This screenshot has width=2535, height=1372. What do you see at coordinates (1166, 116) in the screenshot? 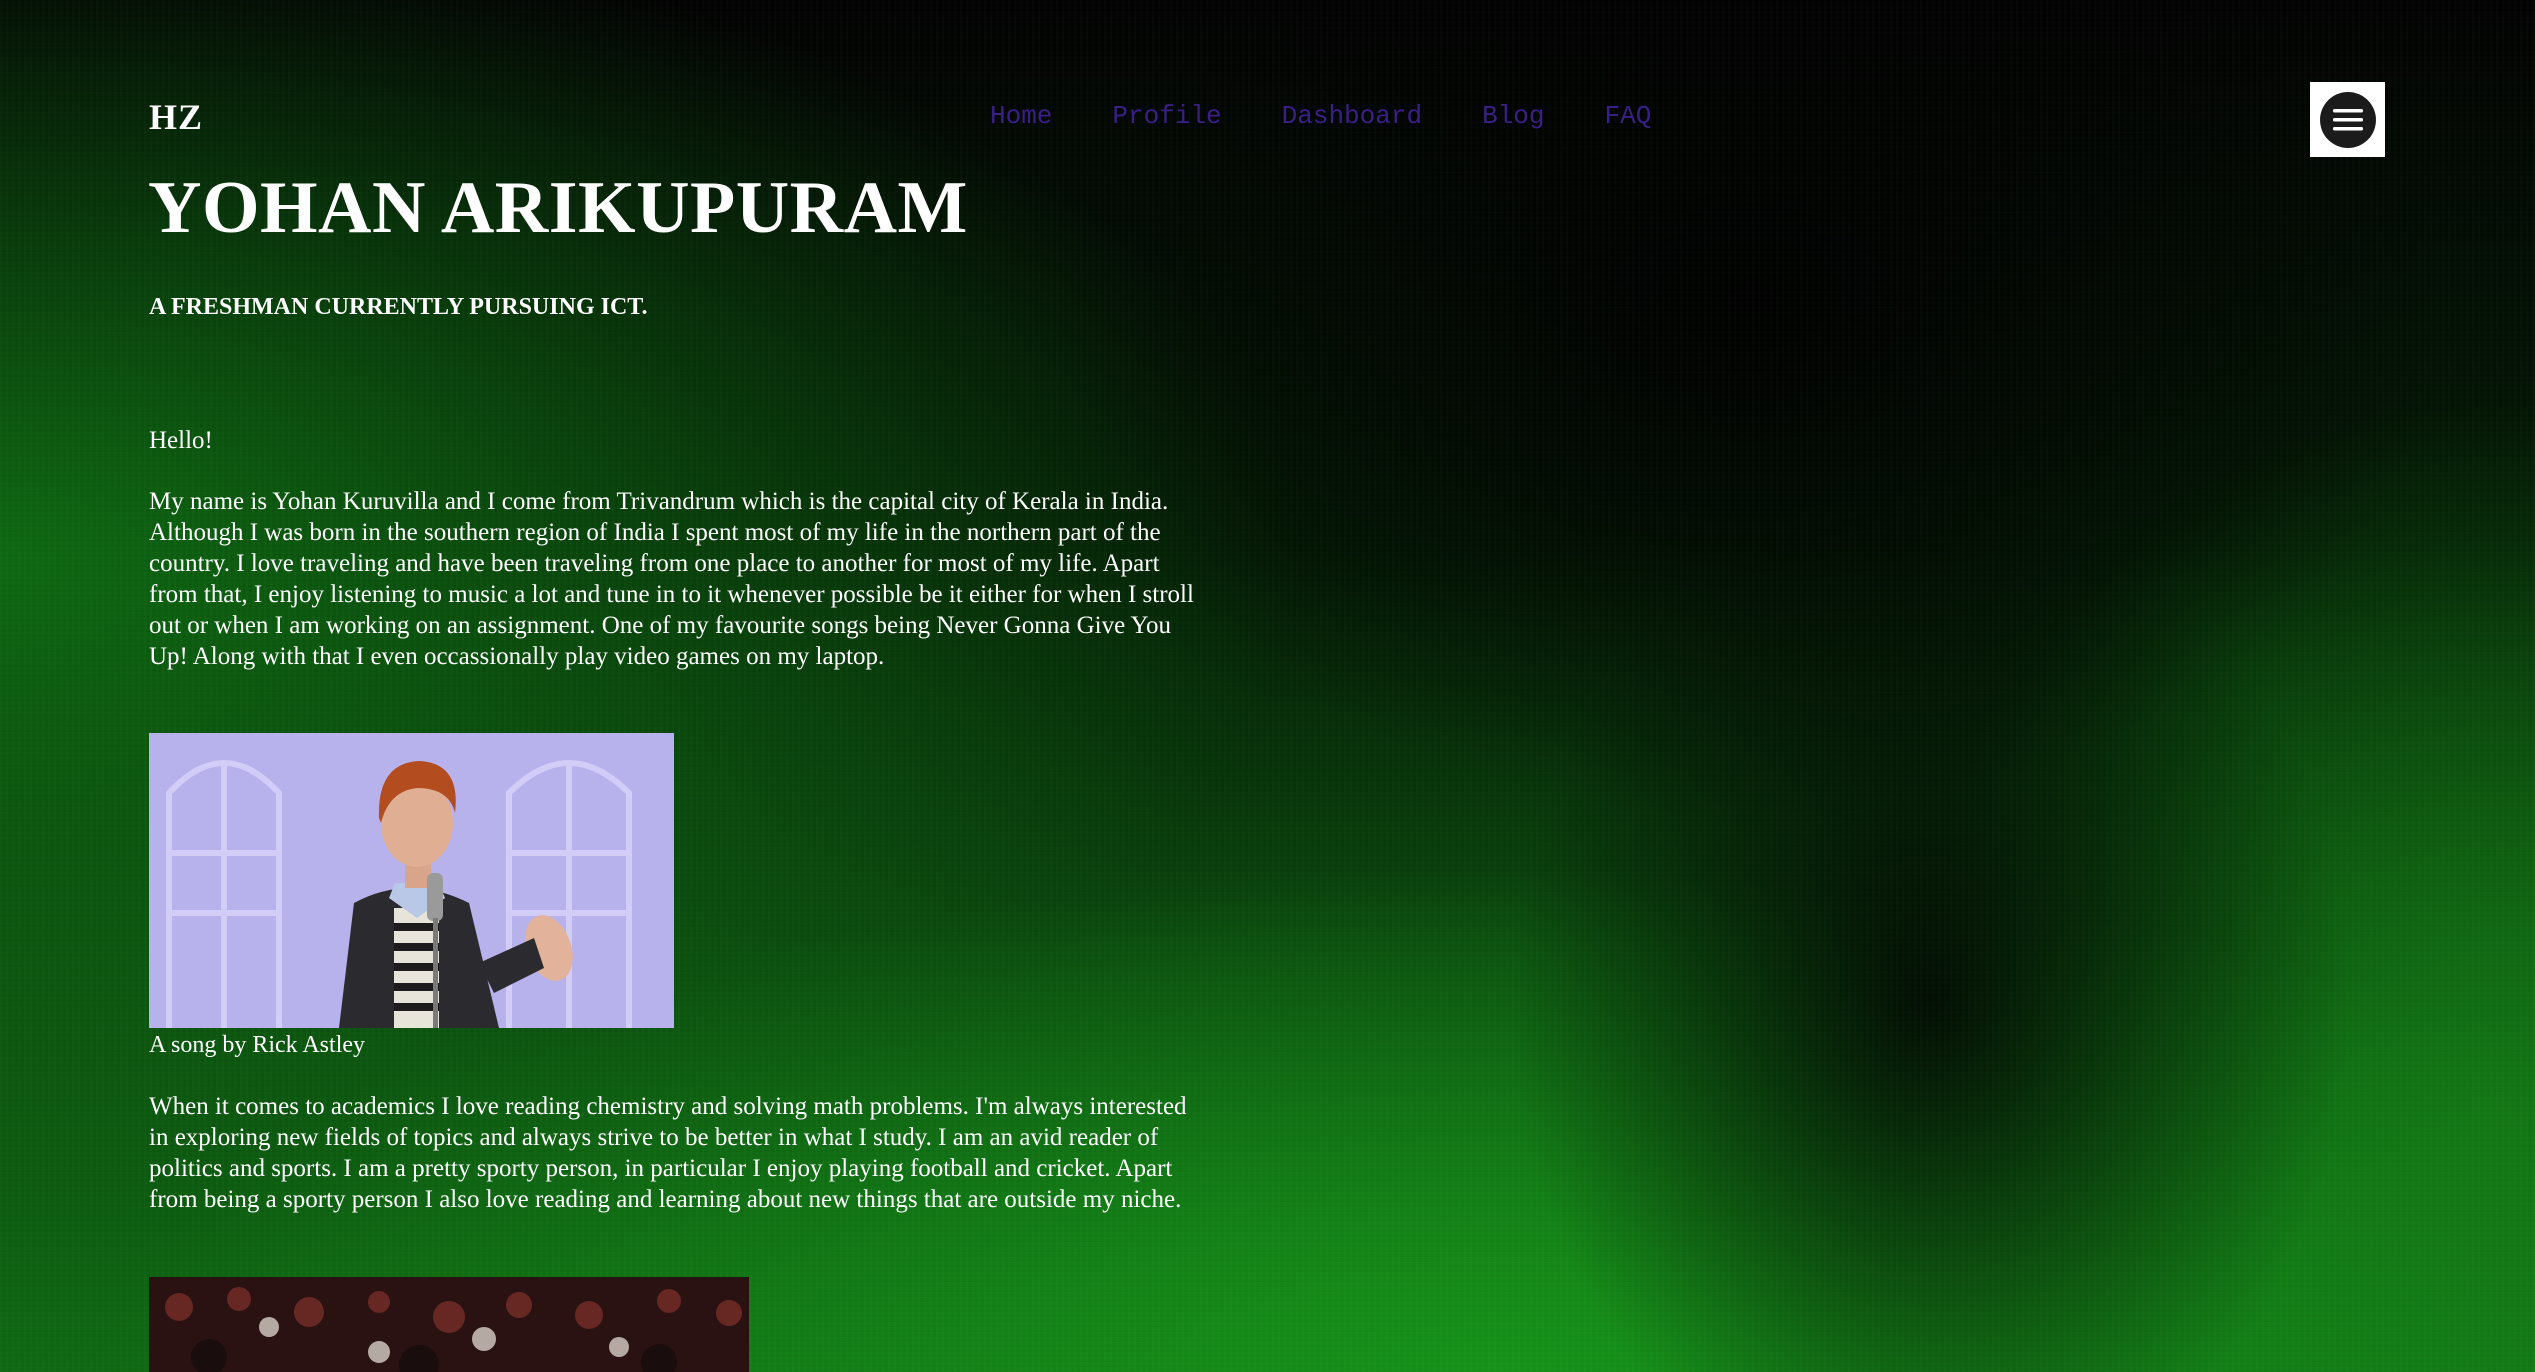
I see `nav-link-profile: Profile` at bounding box center [1166, 116].